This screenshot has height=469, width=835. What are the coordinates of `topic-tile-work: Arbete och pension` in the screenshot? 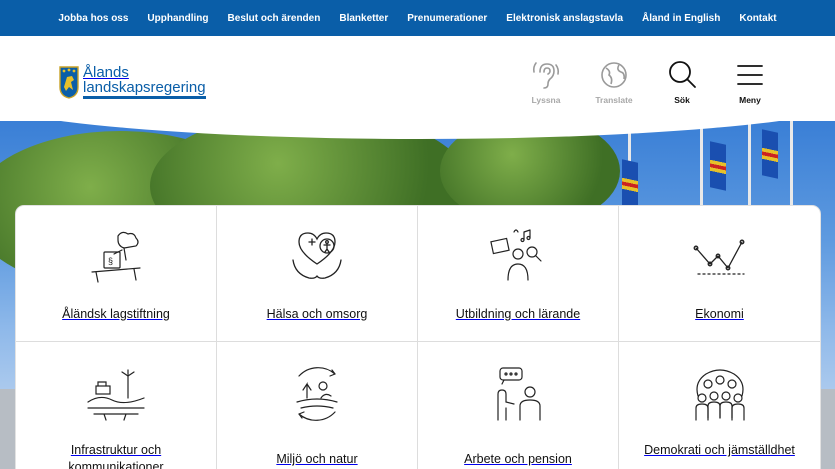 It's located at (518, 405).